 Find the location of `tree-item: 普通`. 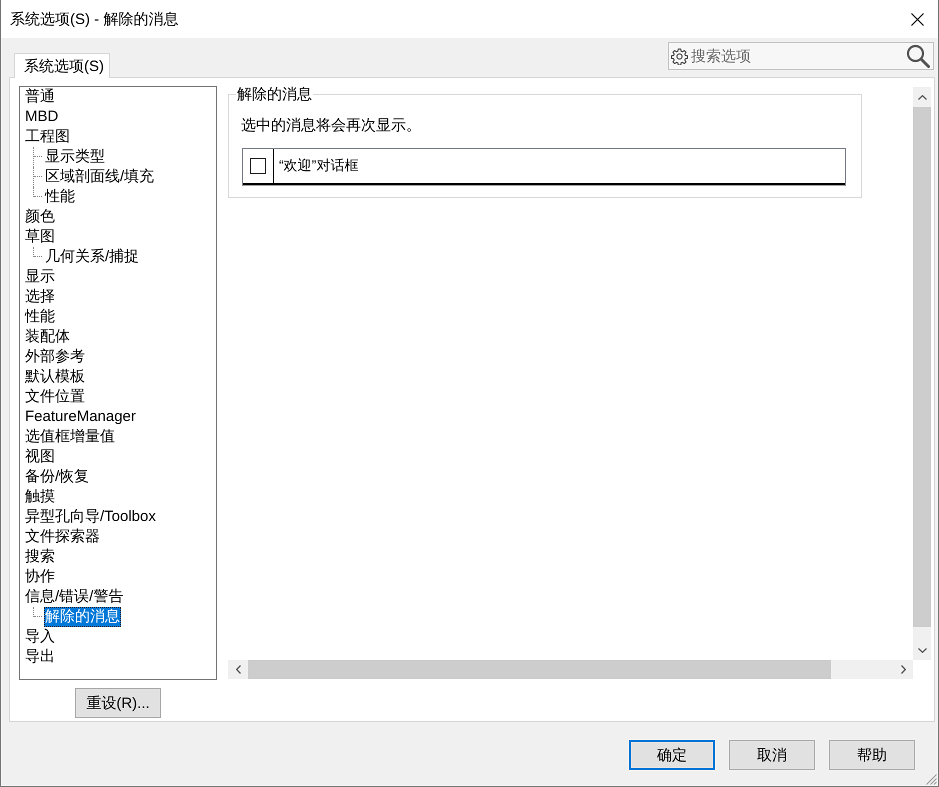

tree-item: 普通 is located at coordinates (40, 97).